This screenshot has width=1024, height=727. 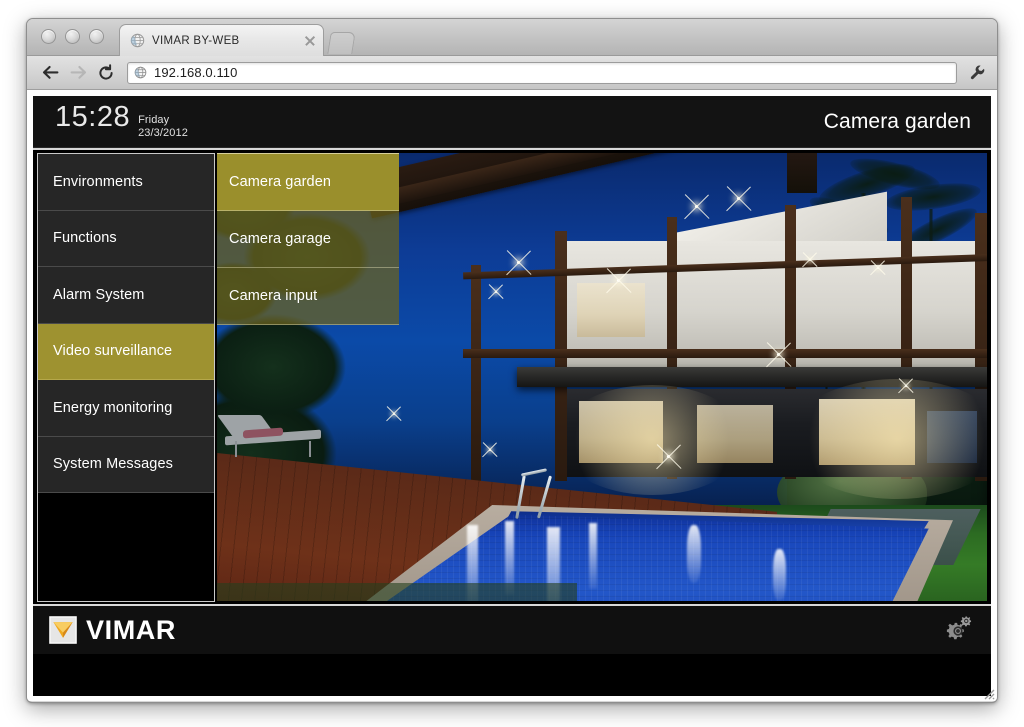 What do you see at coordinates (897, 121) in the screenshot?
I see `page-title: Camera garden` at bounding box center [897, 121].